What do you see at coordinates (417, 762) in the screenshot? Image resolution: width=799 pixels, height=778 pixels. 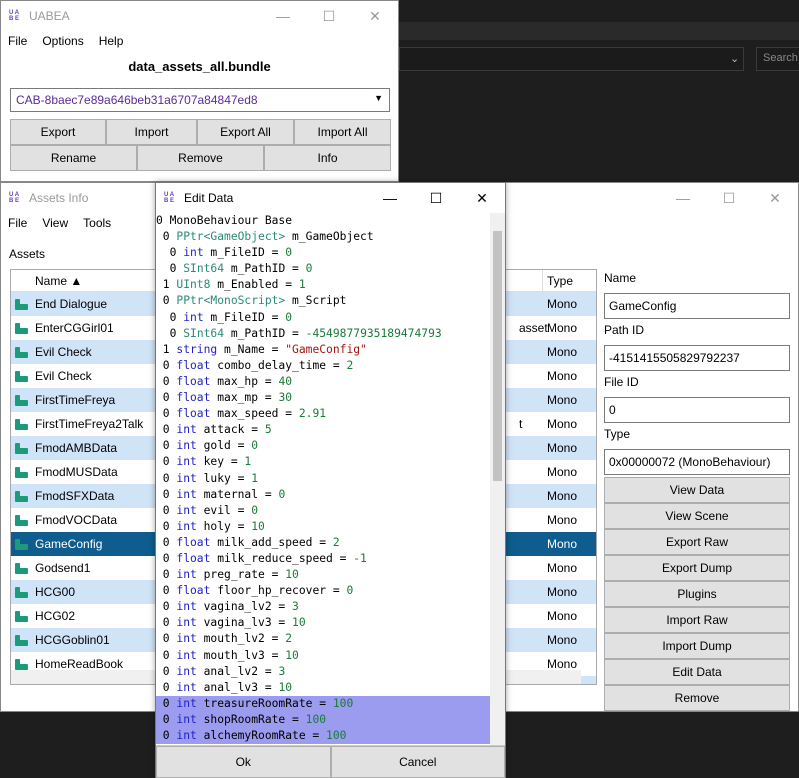 I see `cancel-button: Cancel` at bounding box center [417, 762].